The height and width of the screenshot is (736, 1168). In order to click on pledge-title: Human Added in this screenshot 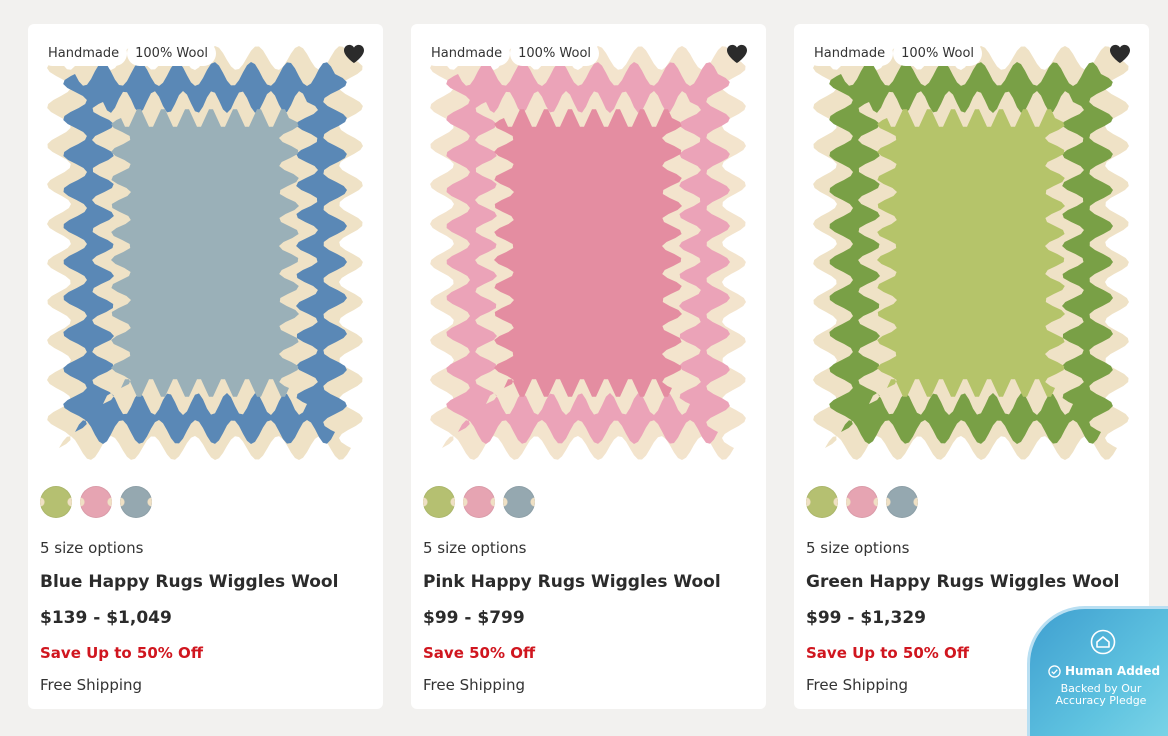, I will do `click(1113, 671)`.